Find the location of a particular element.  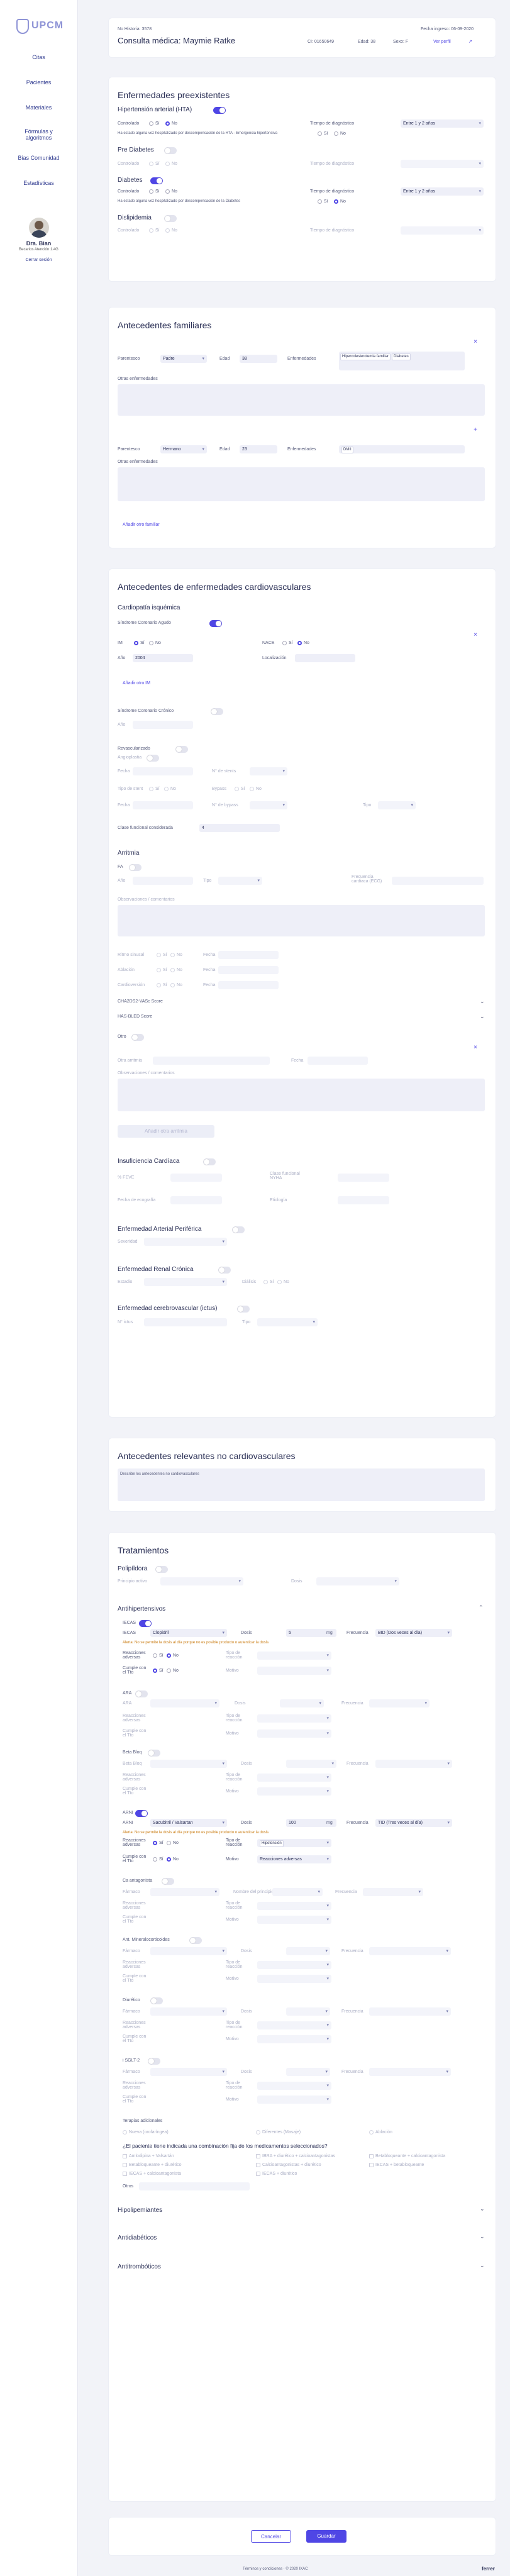

arni-drug-select: Sacubitril / Valsartan is located at coordinates (188, 1823).